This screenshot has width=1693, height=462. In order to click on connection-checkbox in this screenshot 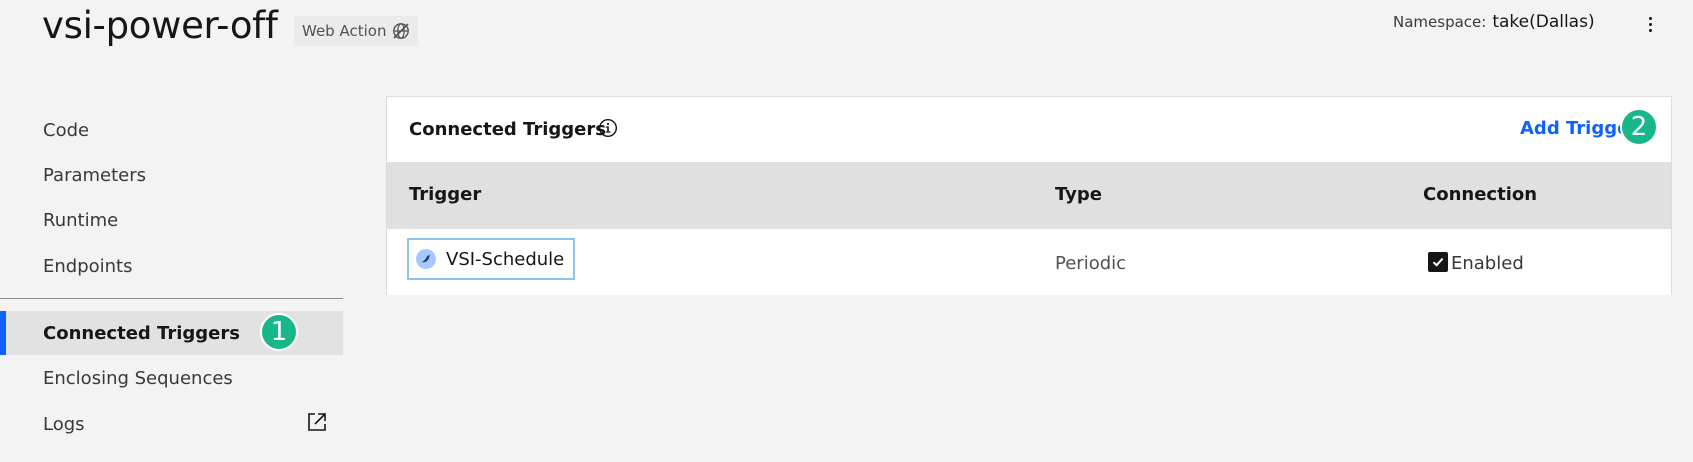, I will do `click(1438, 262)`.